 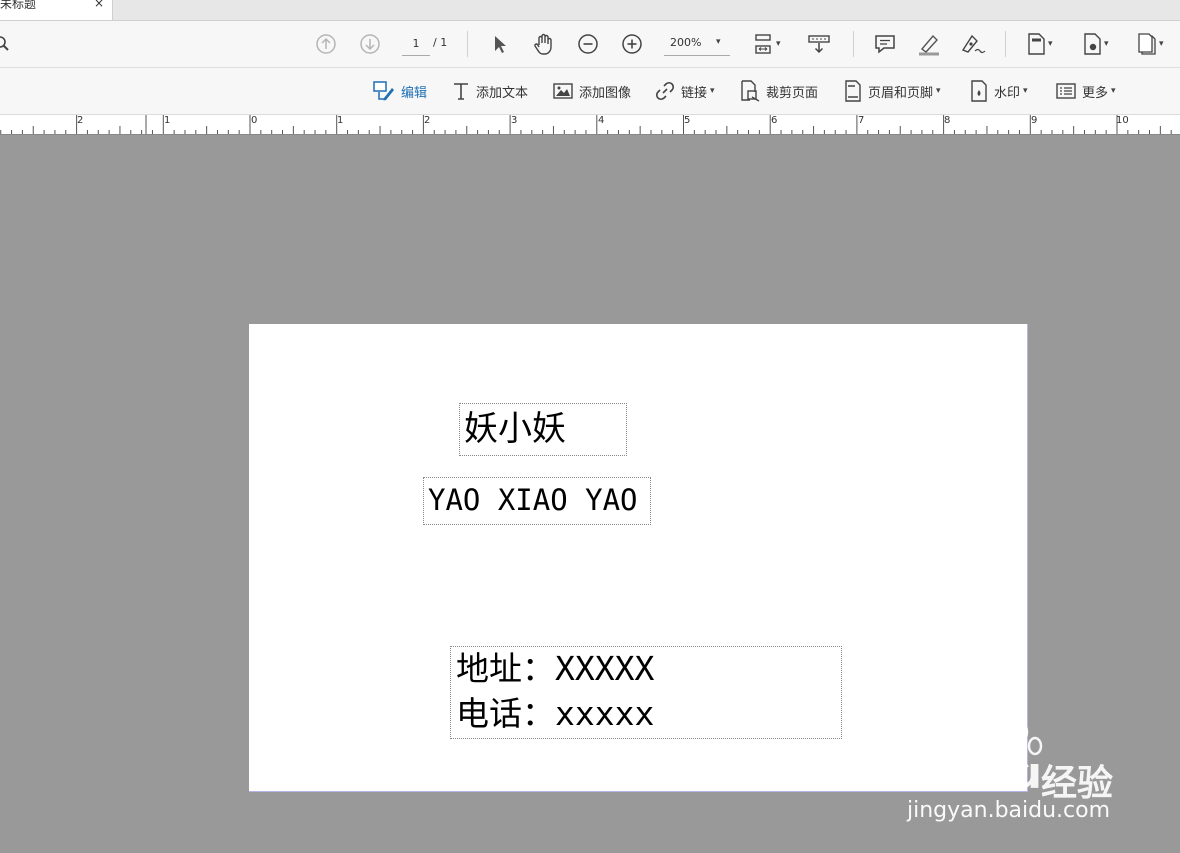 What do you see at coordinates (461, 91) in the screenshot?
I see `text-icon` at bounding box center [461, 91].